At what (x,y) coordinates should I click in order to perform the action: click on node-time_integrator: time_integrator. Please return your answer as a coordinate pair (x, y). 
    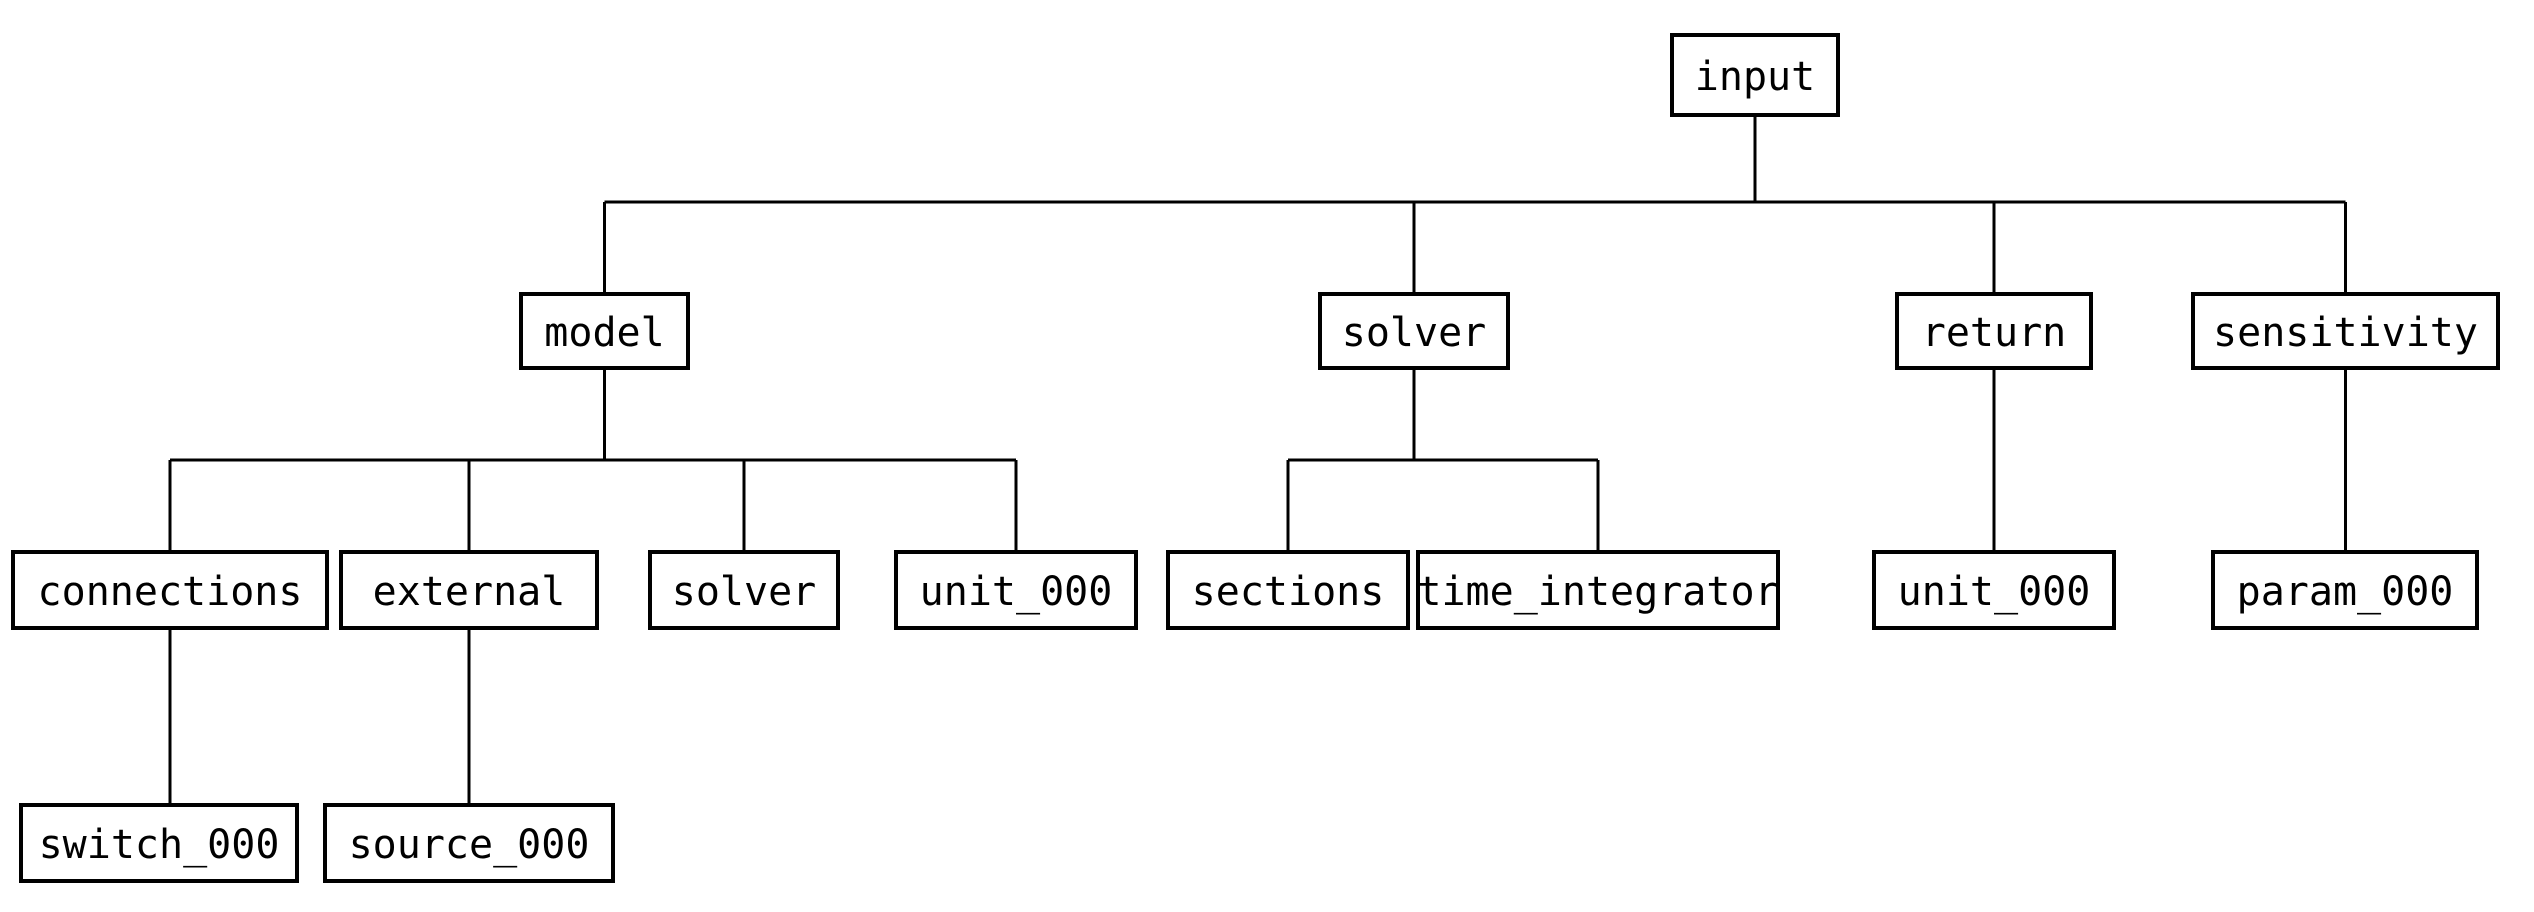
    Looking at the image, I should click on (1598, 590).